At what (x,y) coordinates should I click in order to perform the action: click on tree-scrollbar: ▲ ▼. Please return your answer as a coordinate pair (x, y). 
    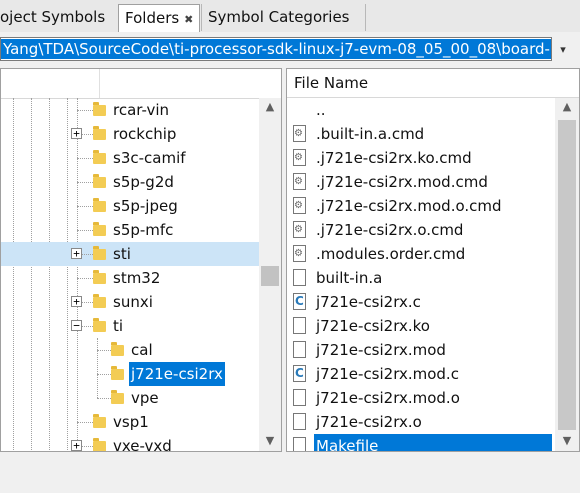
    Looking at the image, I should click on (270, 274).